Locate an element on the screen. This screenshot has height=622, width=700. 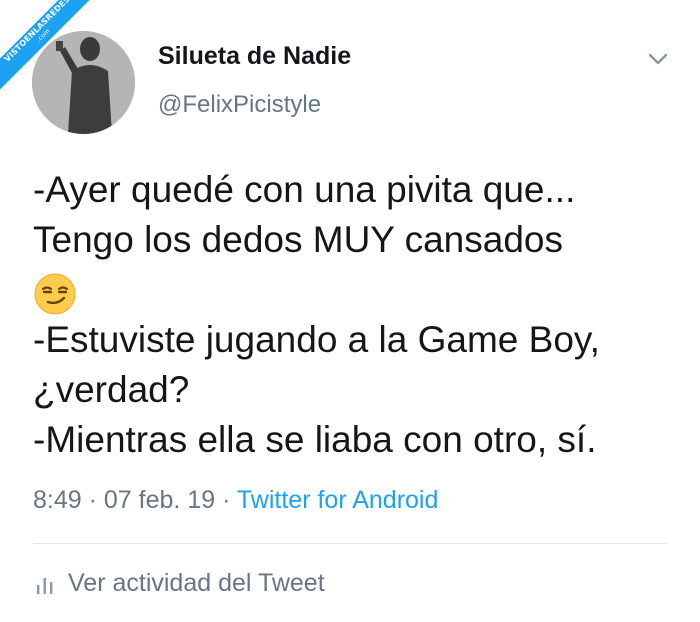
tweet-line: ¿verdad? is located at coordinates (111, 389).